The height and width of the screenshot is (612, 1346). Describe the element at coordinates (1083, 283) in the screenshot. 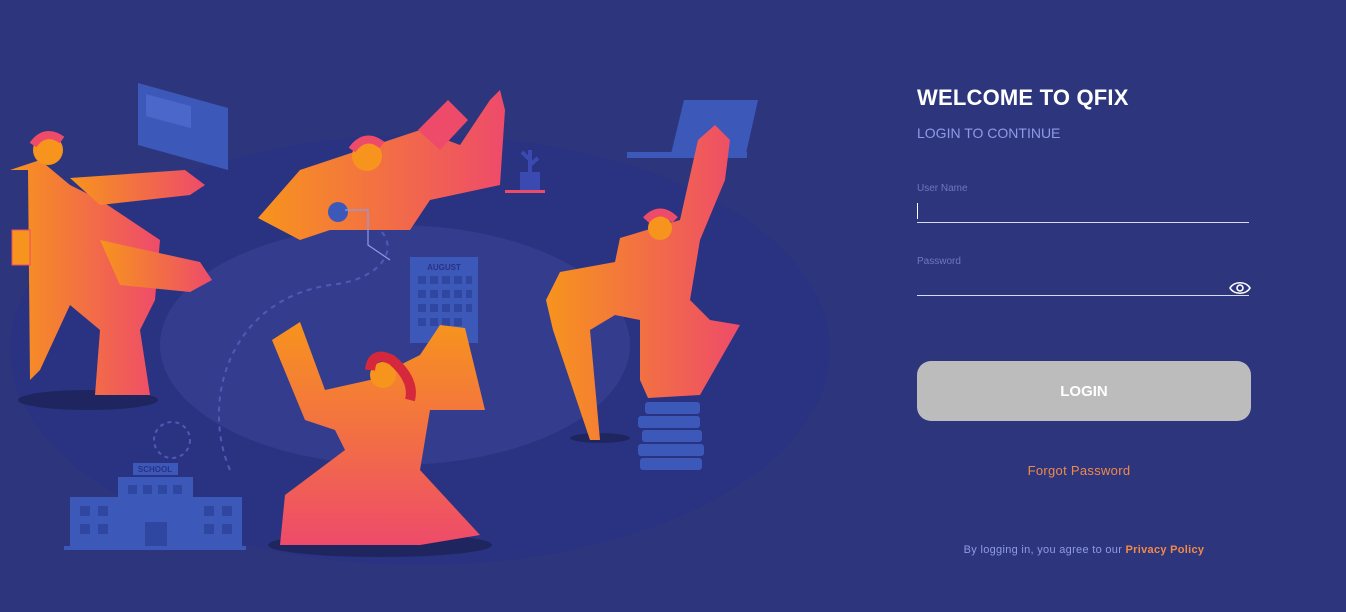

I see `password-input` at that location.